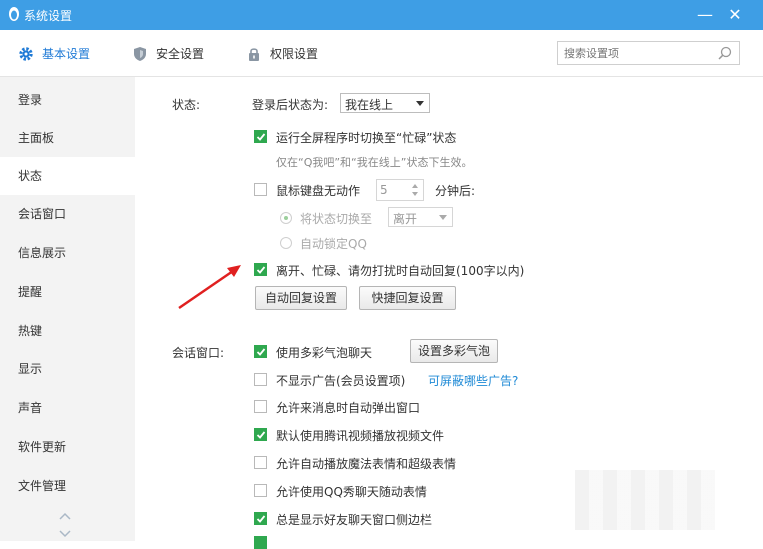  I want to click on tab-label: 安全设置, so click(180, 54).